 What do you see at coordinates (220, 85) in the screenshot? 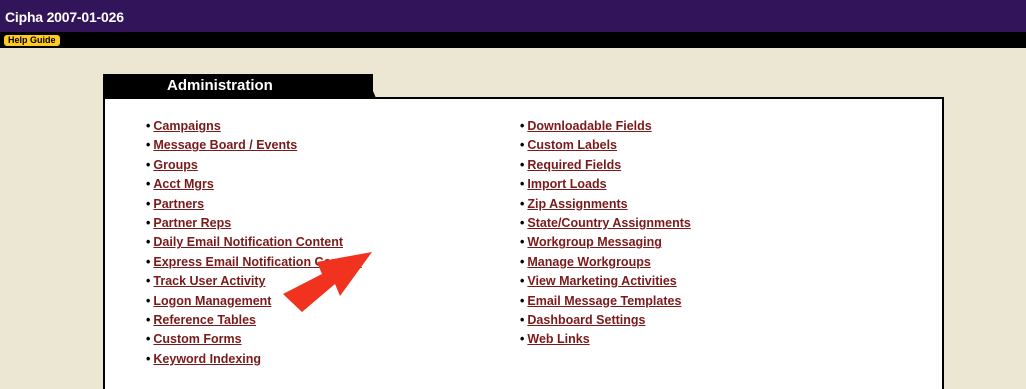
I see `panel-title: Administration` at bounding box center [220, 85].